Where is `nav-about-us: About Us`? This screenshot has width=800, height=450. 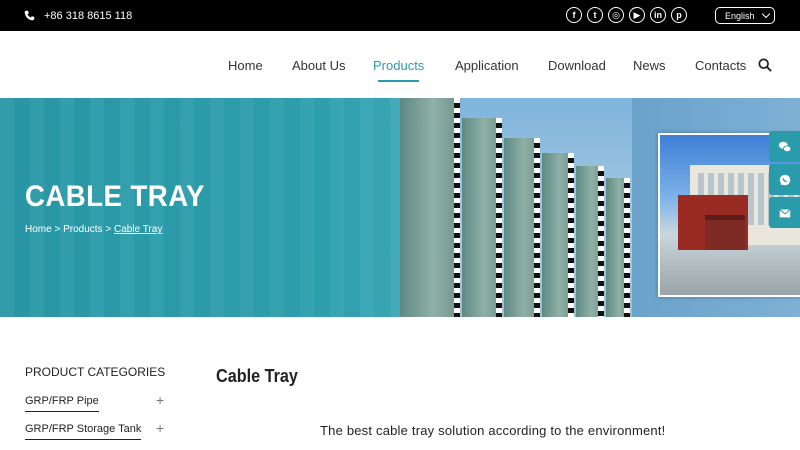
nav-about-us: About Us is located at coordinates (318, 65).